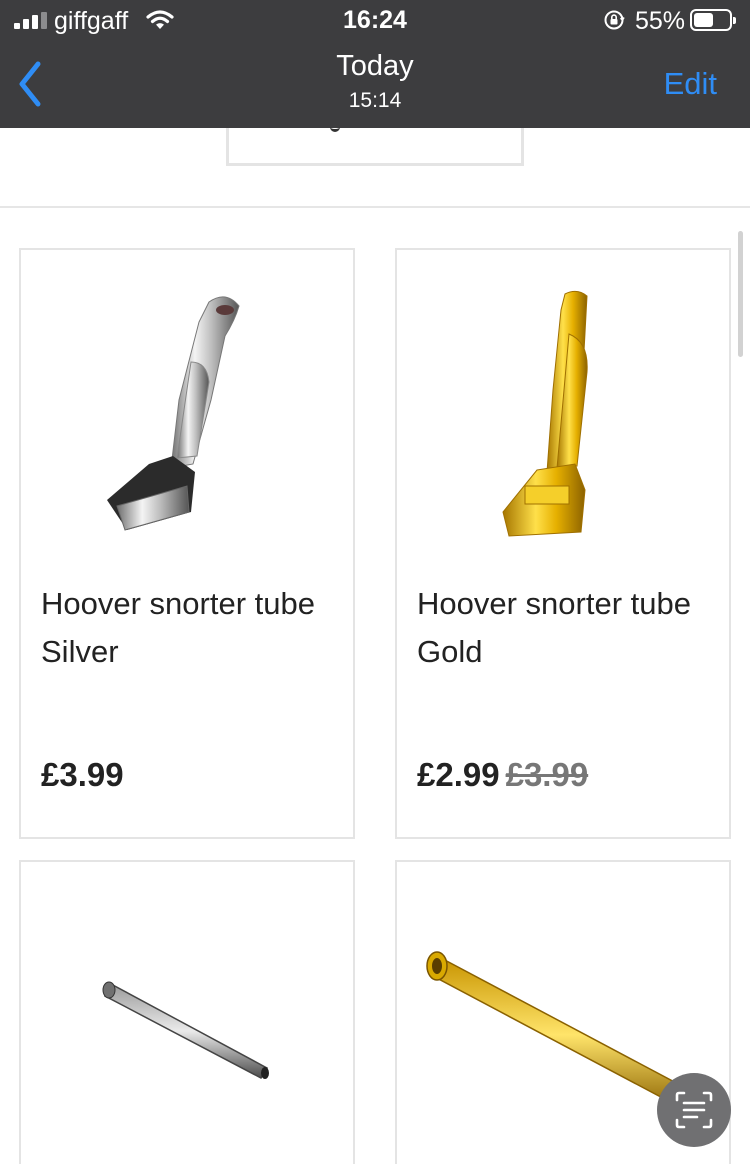  Describe the element at coordinates (458, 774) in the screenshot. I see `current-price: £2.99` at that location.